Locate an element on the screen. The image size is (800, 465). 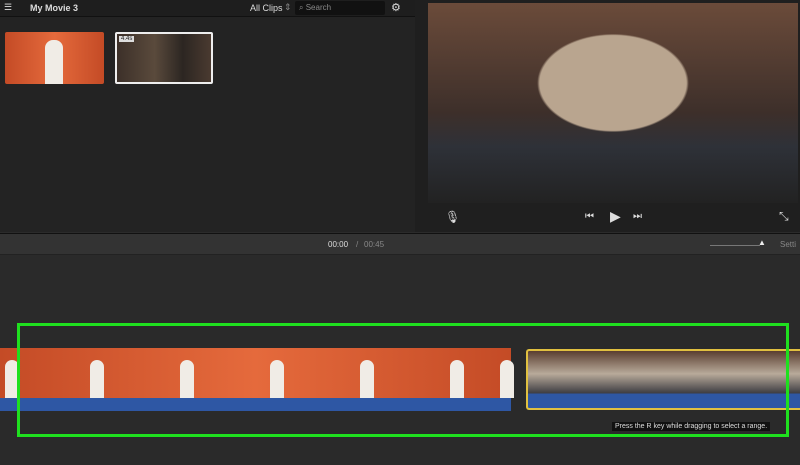
clips-filter-dropdown: All Clips is located at coordinates (266, 8).